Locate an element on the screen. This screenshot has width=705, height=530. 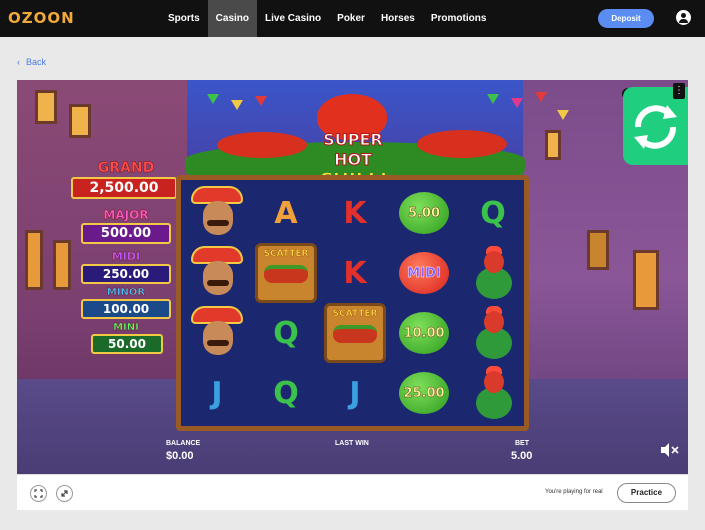
jackpot-name: MINI is located at coordinates (126, 327).